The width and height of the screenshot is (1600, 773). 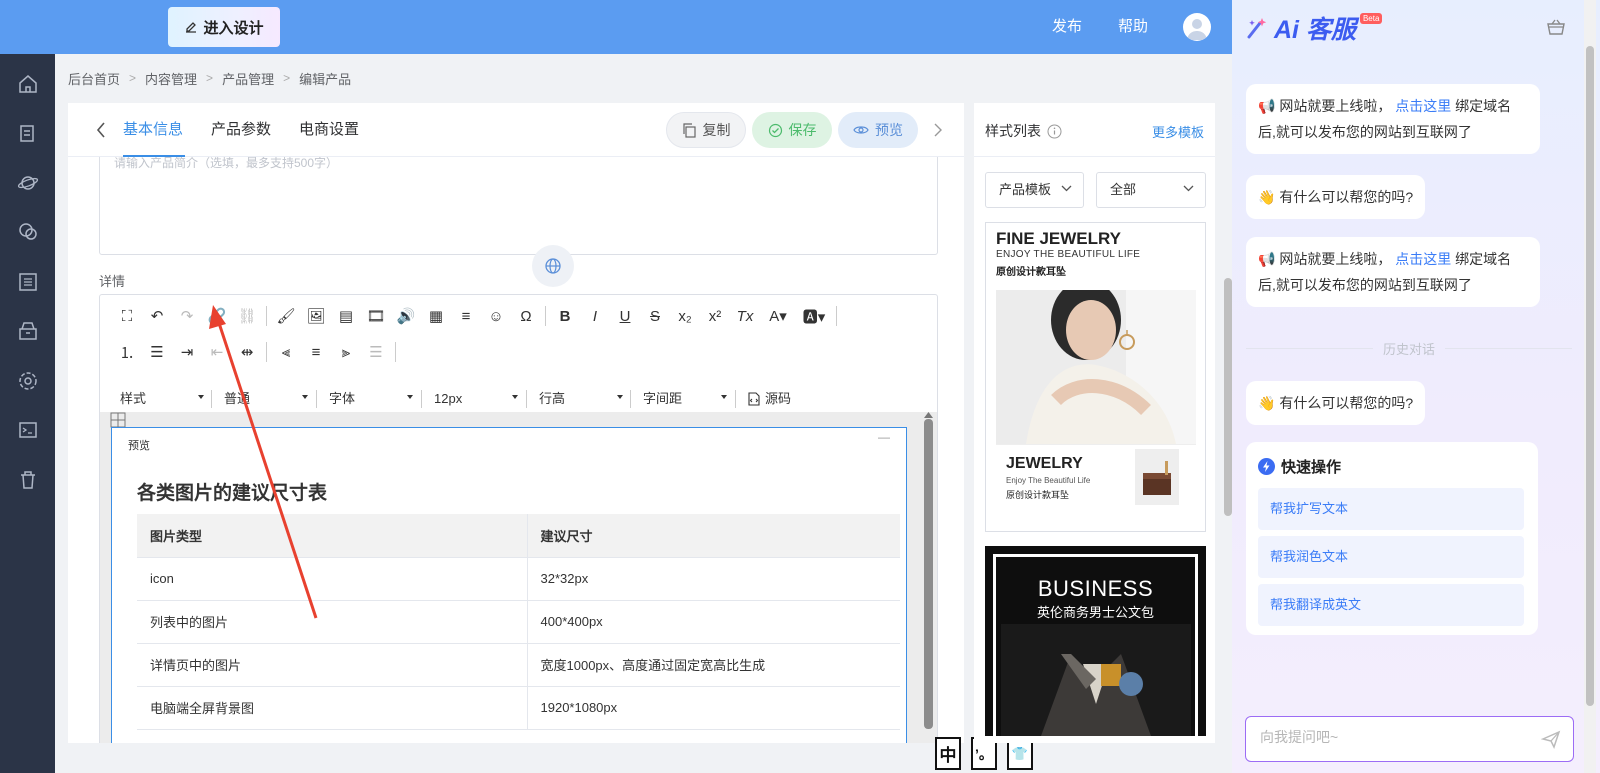 I want to click on ai-panel-scroll-thumb, so click(x=1590, y=376).